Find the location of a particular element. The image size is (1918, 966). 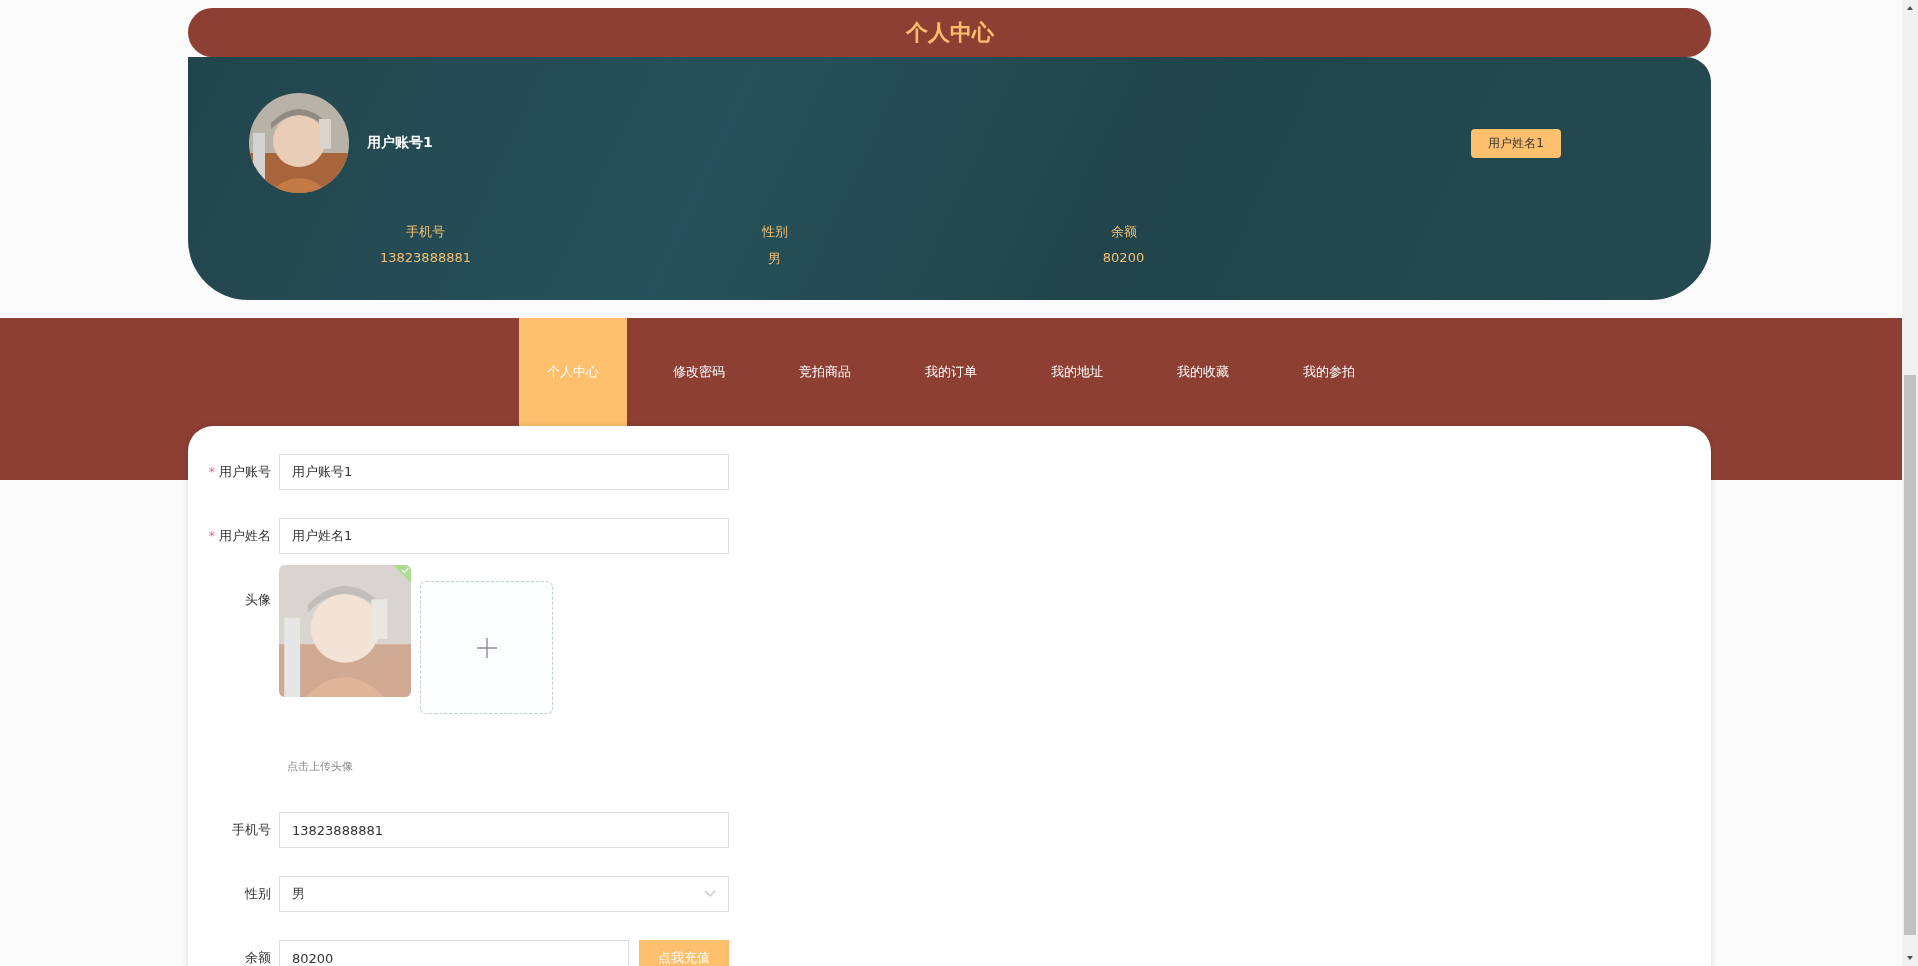

field-label: * 用户姓名 is located at coordinates (239, 536).